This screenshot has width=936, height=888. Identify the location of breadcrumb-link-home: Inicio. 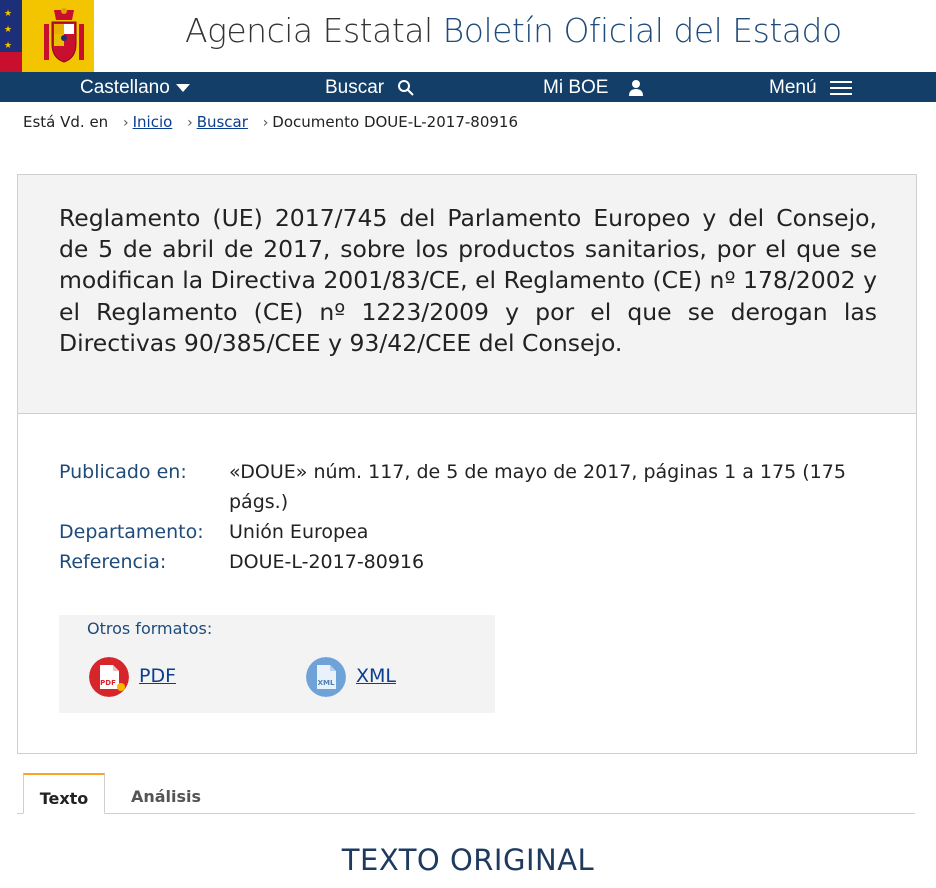
(153, 122).